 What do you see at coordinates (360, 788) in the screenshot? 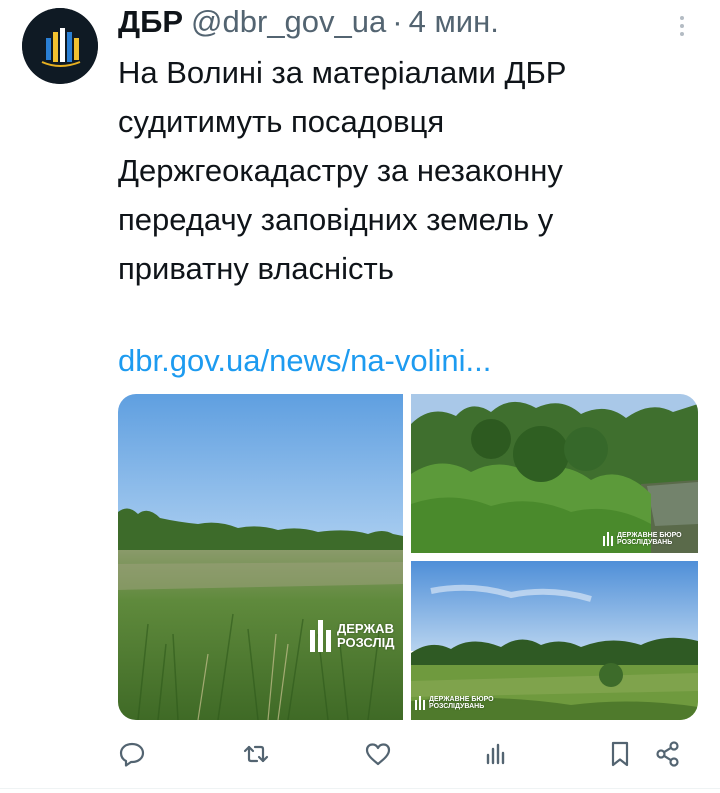
I see `divider` at bounding box center [360, 788].